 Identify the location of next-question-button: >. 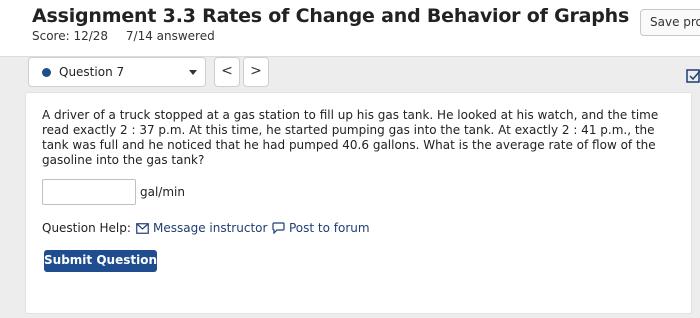
(256, 72).